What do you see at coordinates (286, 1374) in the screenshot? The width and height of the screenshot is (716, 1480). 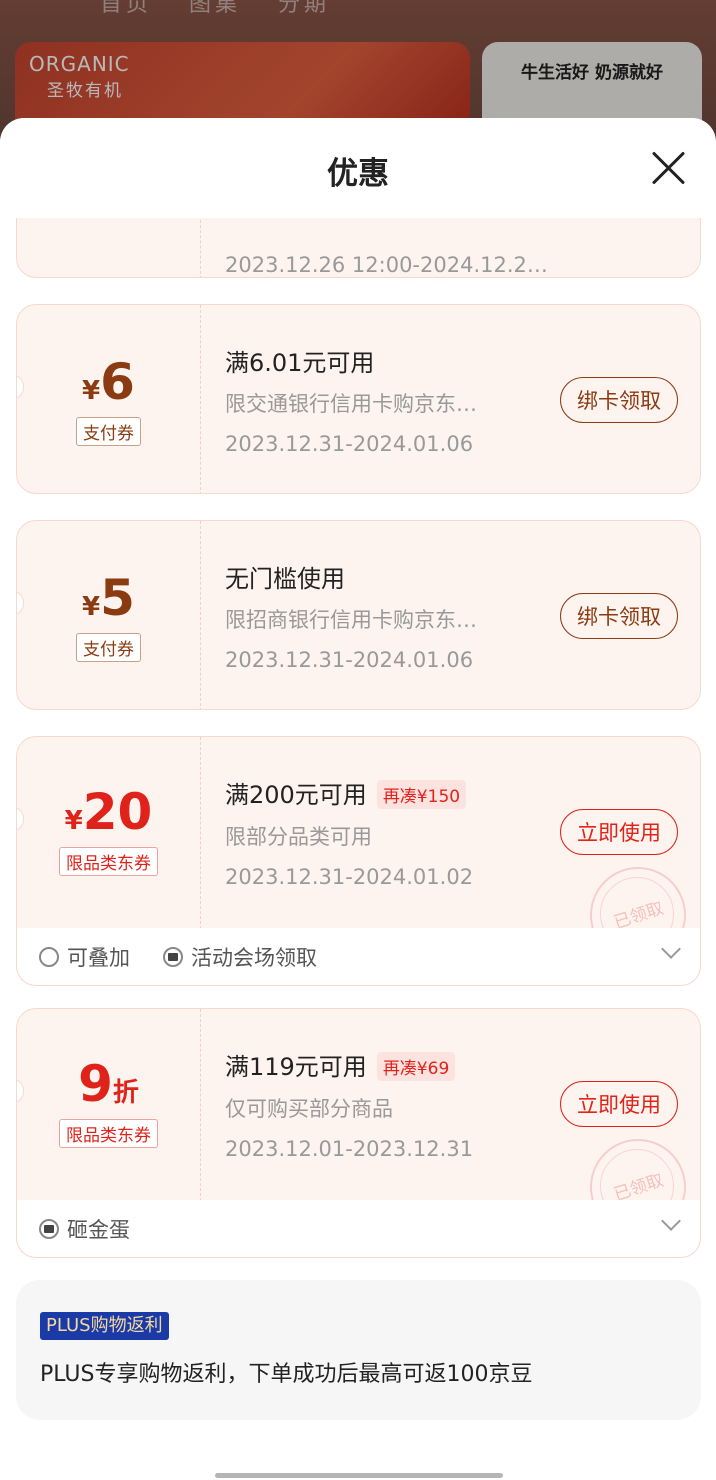 I see `plus-rebate-text: PLUS专享购物返利，下单成功后最高可返100京豆` at bounding box center [286, 1374].